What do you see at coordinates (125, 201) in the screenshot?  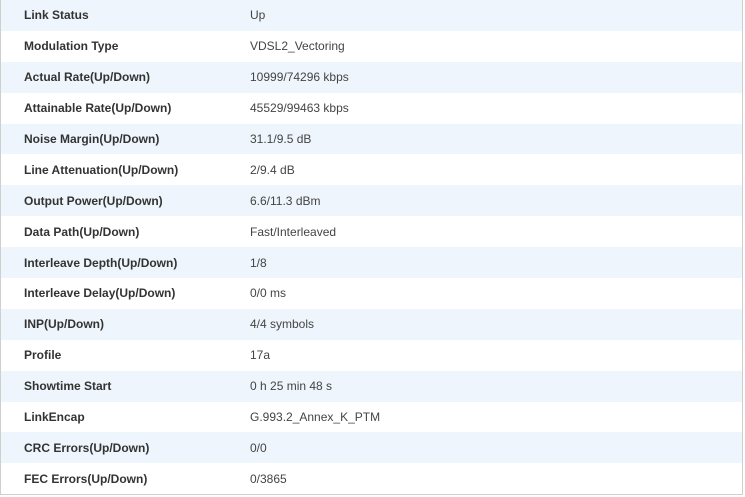 I see `row-label: Output Power(Up/Down)` at bounding box center [125, 201].